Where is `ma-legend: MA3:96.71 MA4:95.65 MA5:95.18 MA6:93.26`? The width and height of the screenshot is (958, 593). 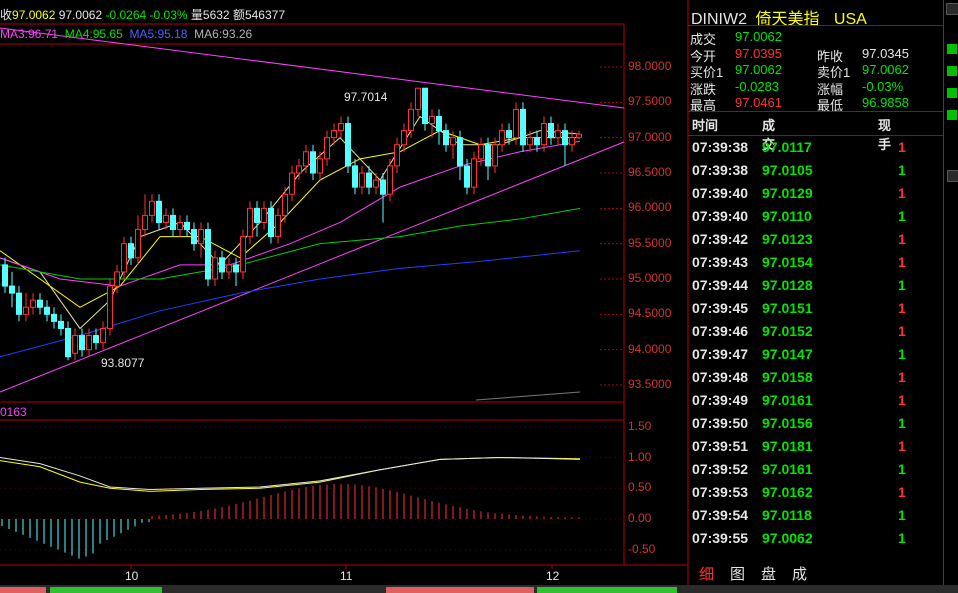
ma-legend: MA3:96.71 MA4:95.65 MA5:95.18 MA6:93.26 is located at coordinates (126, 34).